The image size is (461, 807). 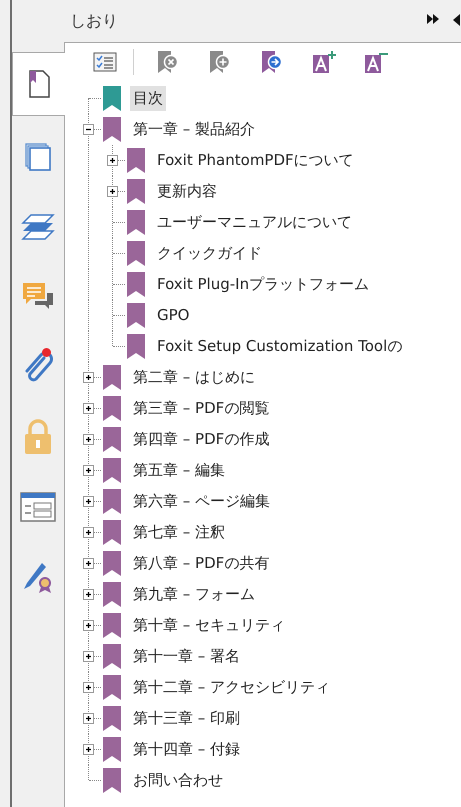 I want to click on bookmark-item: 第二章 – はじめに, so click(x=194, y=377).